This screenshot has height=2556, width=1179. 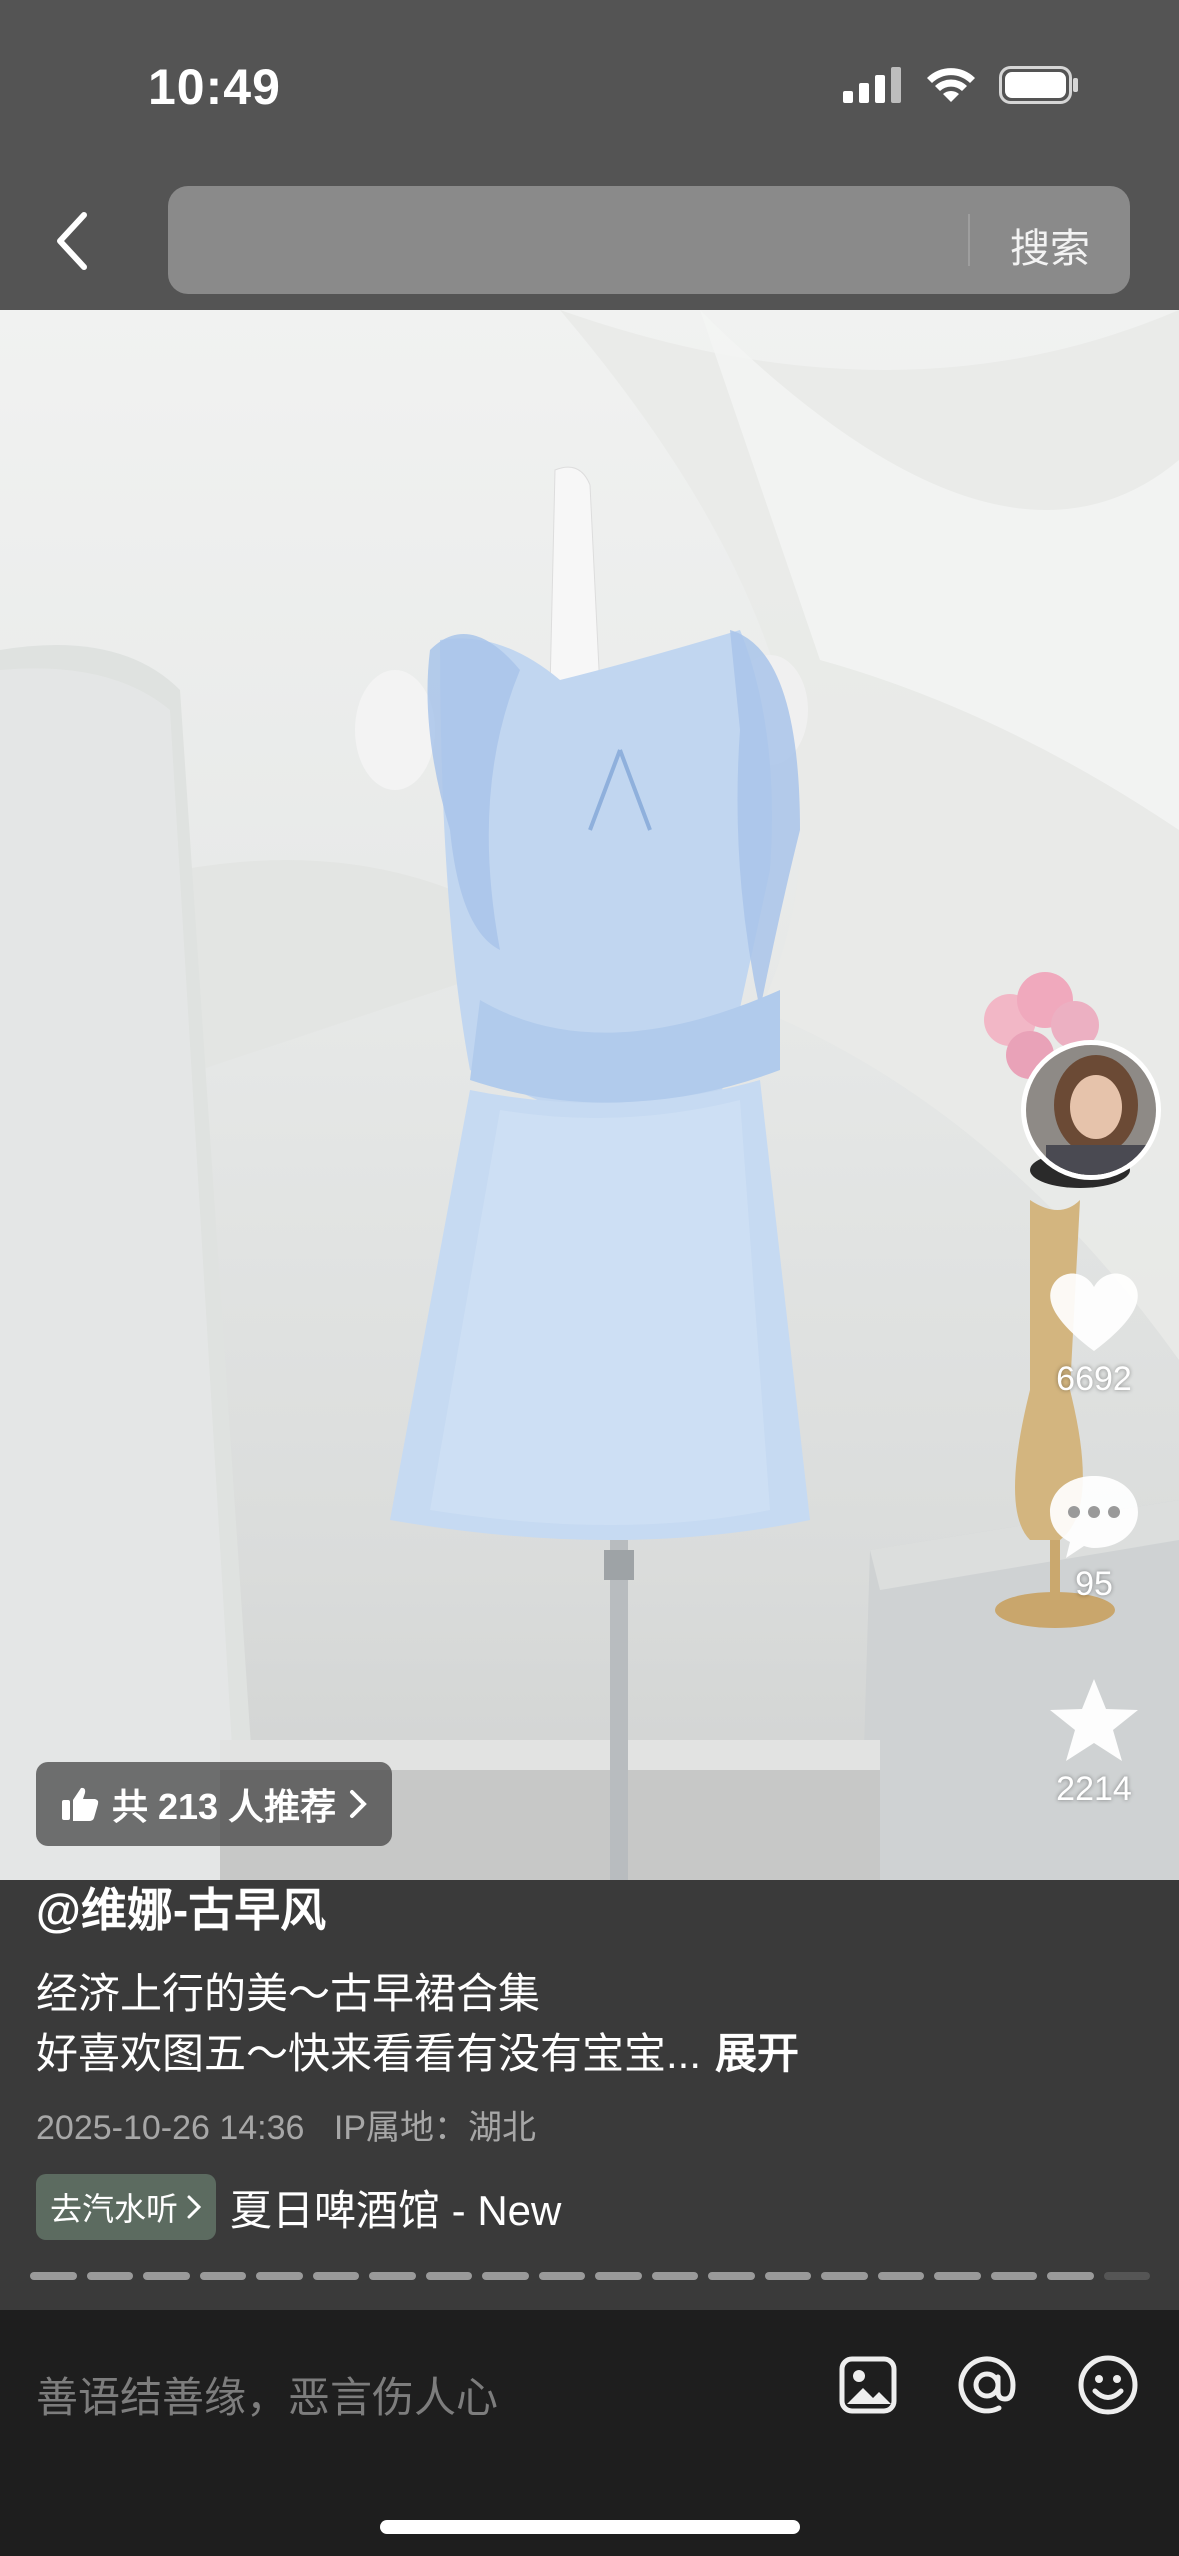 What do you see at coordinates (1038, 85) in the screenshot?
I see `battery-icon` at bounding box center [1038, 85].